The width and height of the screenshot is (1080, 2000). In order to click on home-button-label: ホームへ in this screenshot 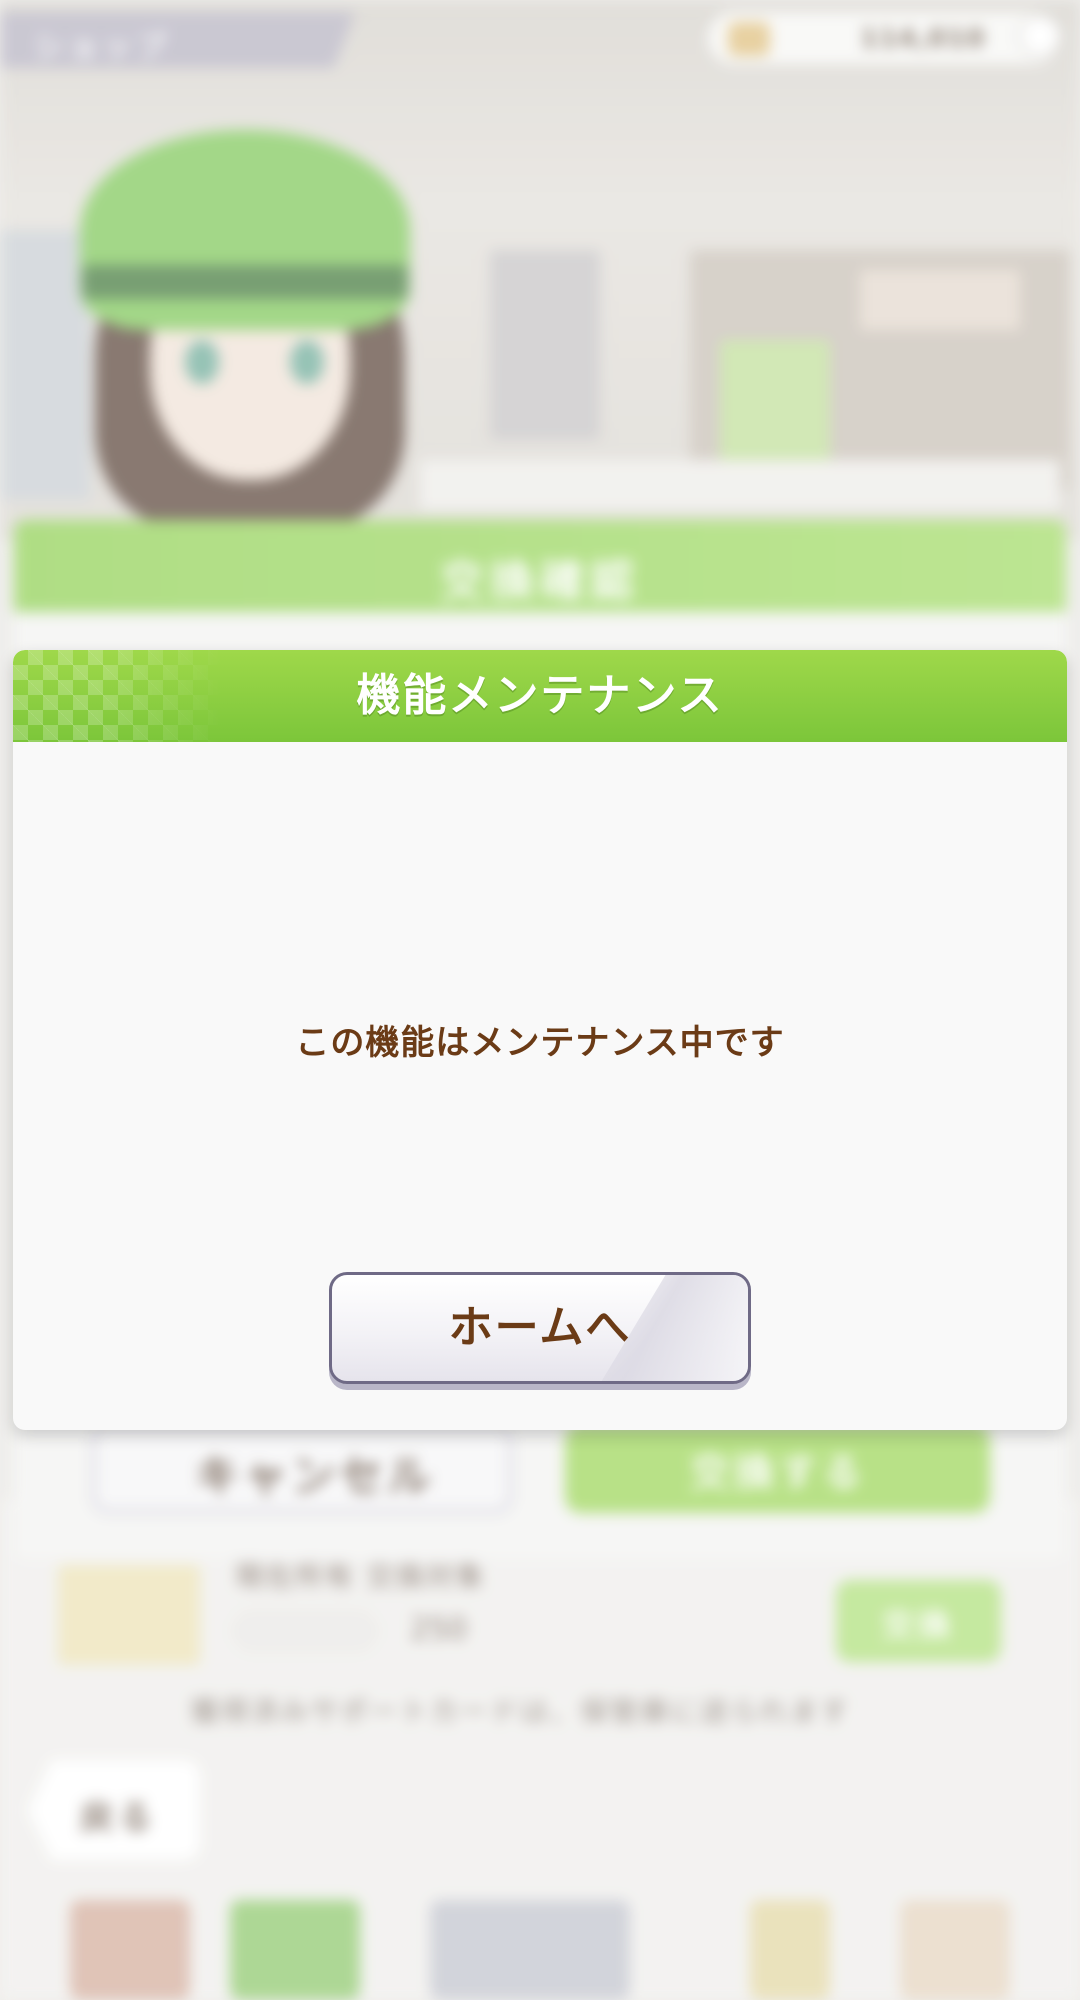, I will do `click(540, 1327)`.